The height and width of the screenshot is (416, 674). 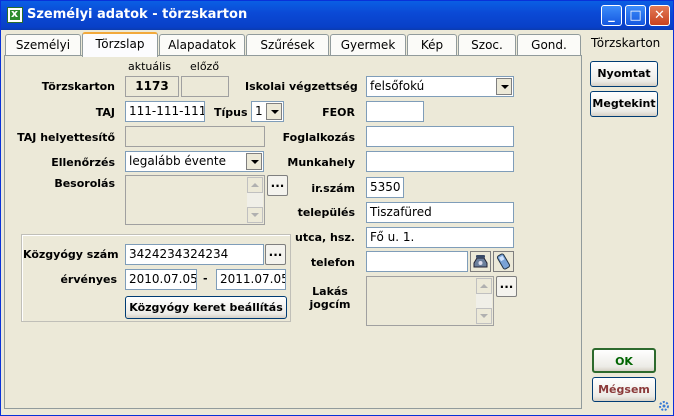 I want to click on ellenorzes-label: Ellenőrzés, so click(x=83, y=162).